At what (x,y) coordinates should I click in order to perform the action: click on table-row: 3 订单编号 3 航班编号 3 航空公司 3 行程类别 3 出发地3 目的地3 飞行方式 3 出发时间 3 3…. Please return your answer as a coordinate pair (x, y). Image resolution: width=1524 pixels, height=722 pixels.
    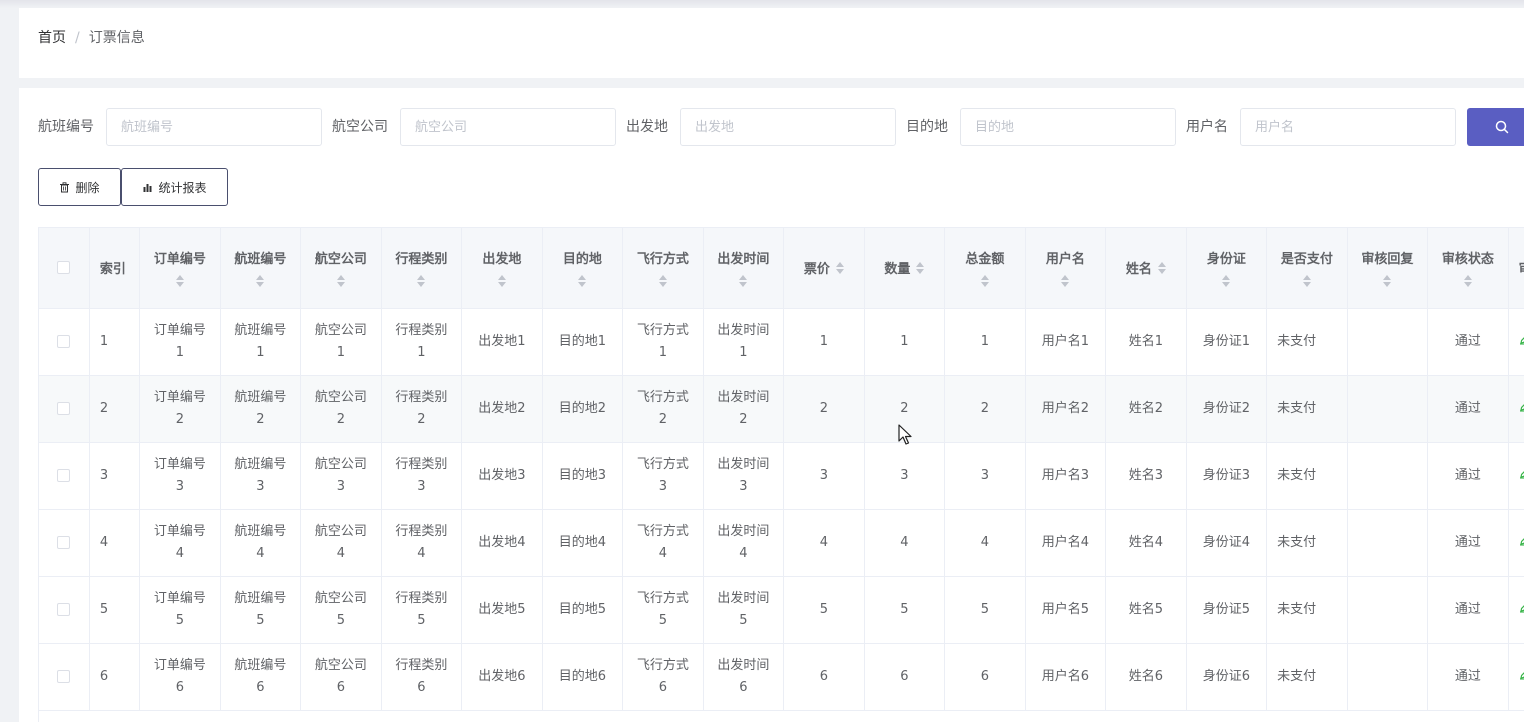
    Looking at the image, I should click on (781, 476).